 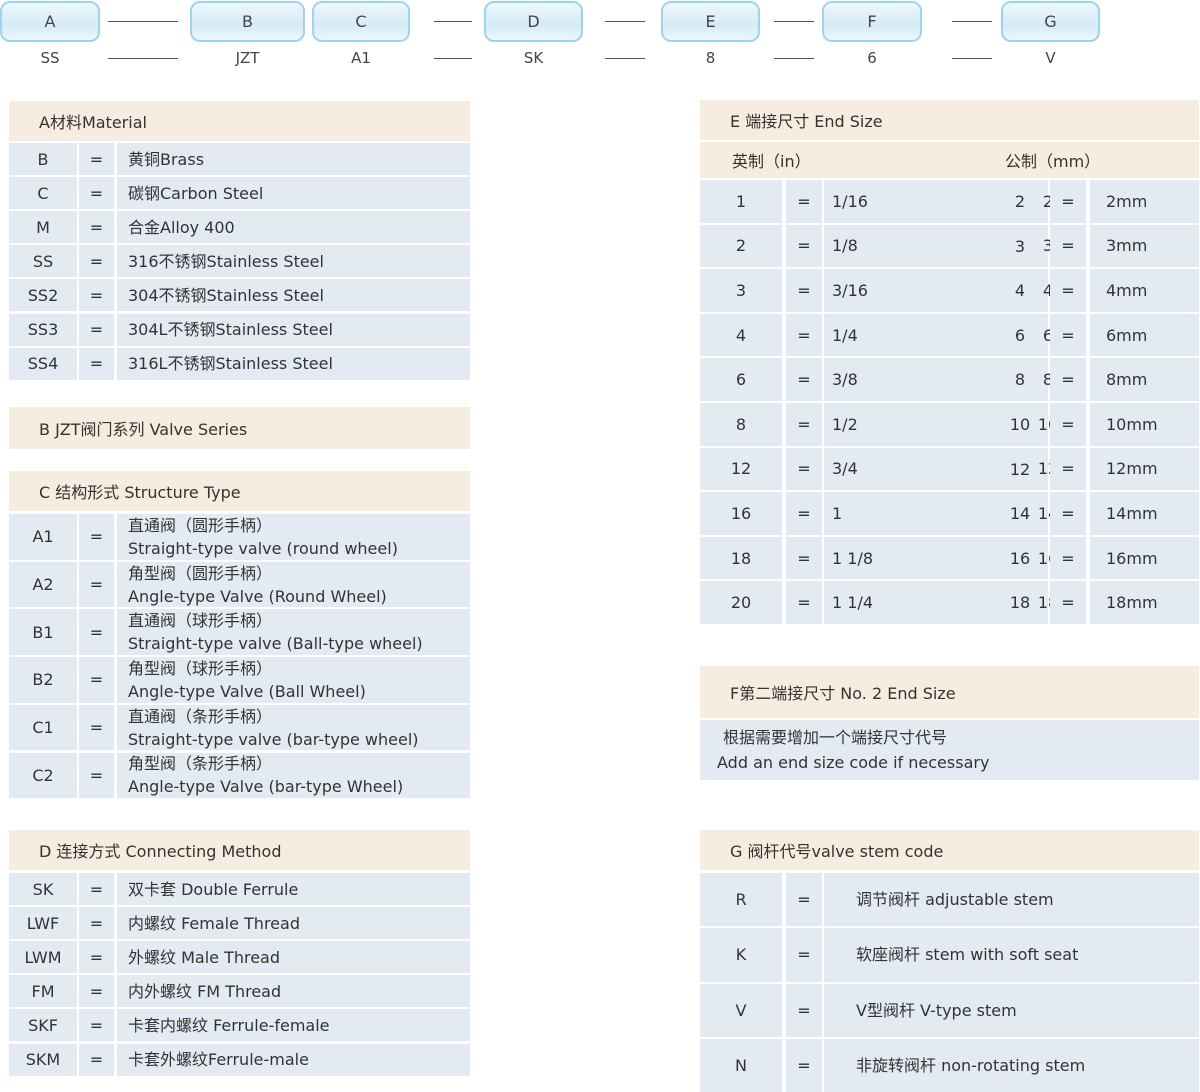 I want to click on structure-header: C 结构形式 Structure Type, so click(x=239, y=491).